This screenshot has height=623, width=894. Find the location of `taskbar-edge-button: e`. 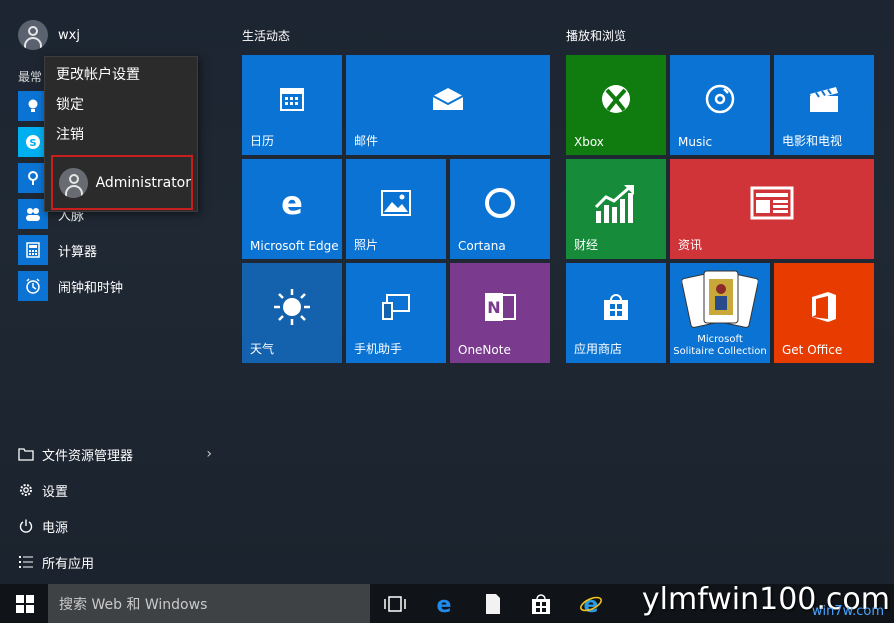

taskbar-edge-button: e is located at coordinates (444, 604).